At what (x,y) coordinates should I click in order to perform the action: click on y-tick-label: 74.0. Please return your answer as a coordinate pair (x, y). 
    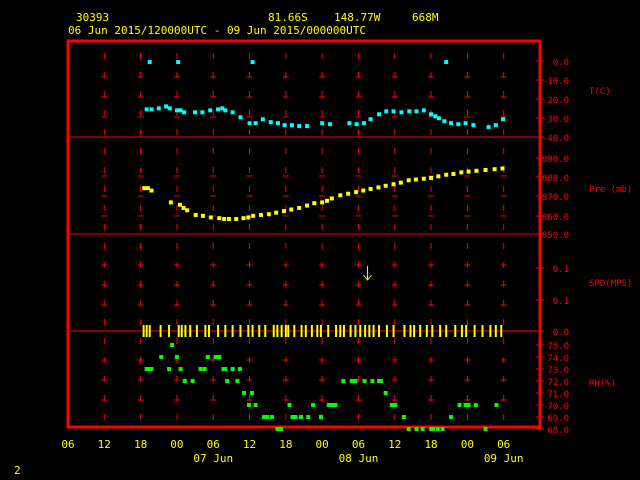
    Looking at the image, I should click on (558, 359).